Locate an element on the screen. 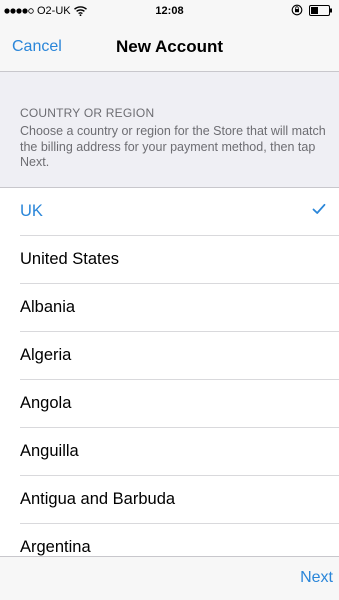  country-label: Anguilla is located at coordinates (49, 451).